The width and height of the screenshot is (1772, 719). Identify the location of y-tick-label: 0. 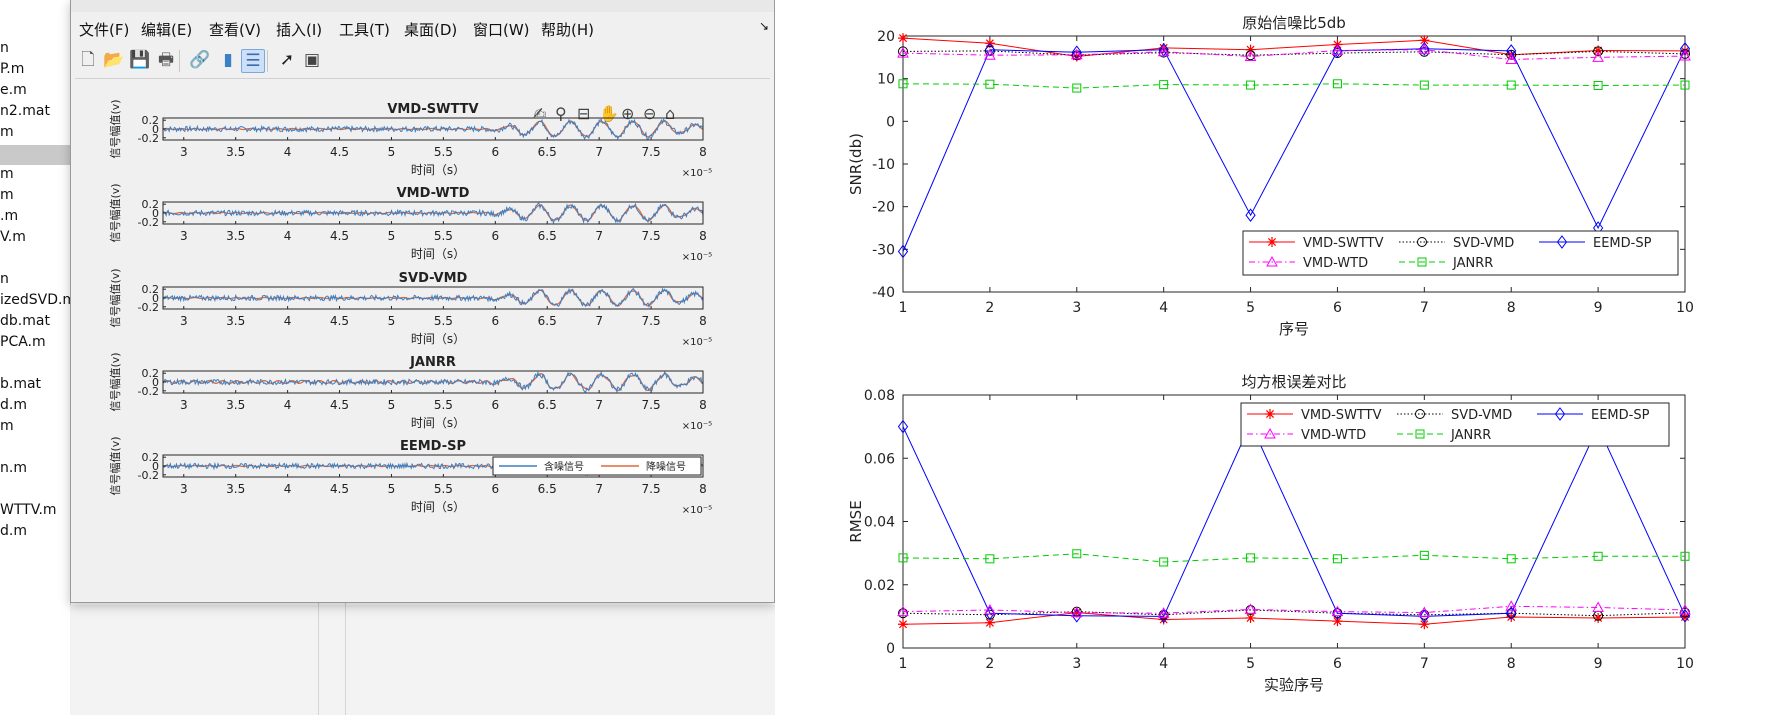
(890, 122).